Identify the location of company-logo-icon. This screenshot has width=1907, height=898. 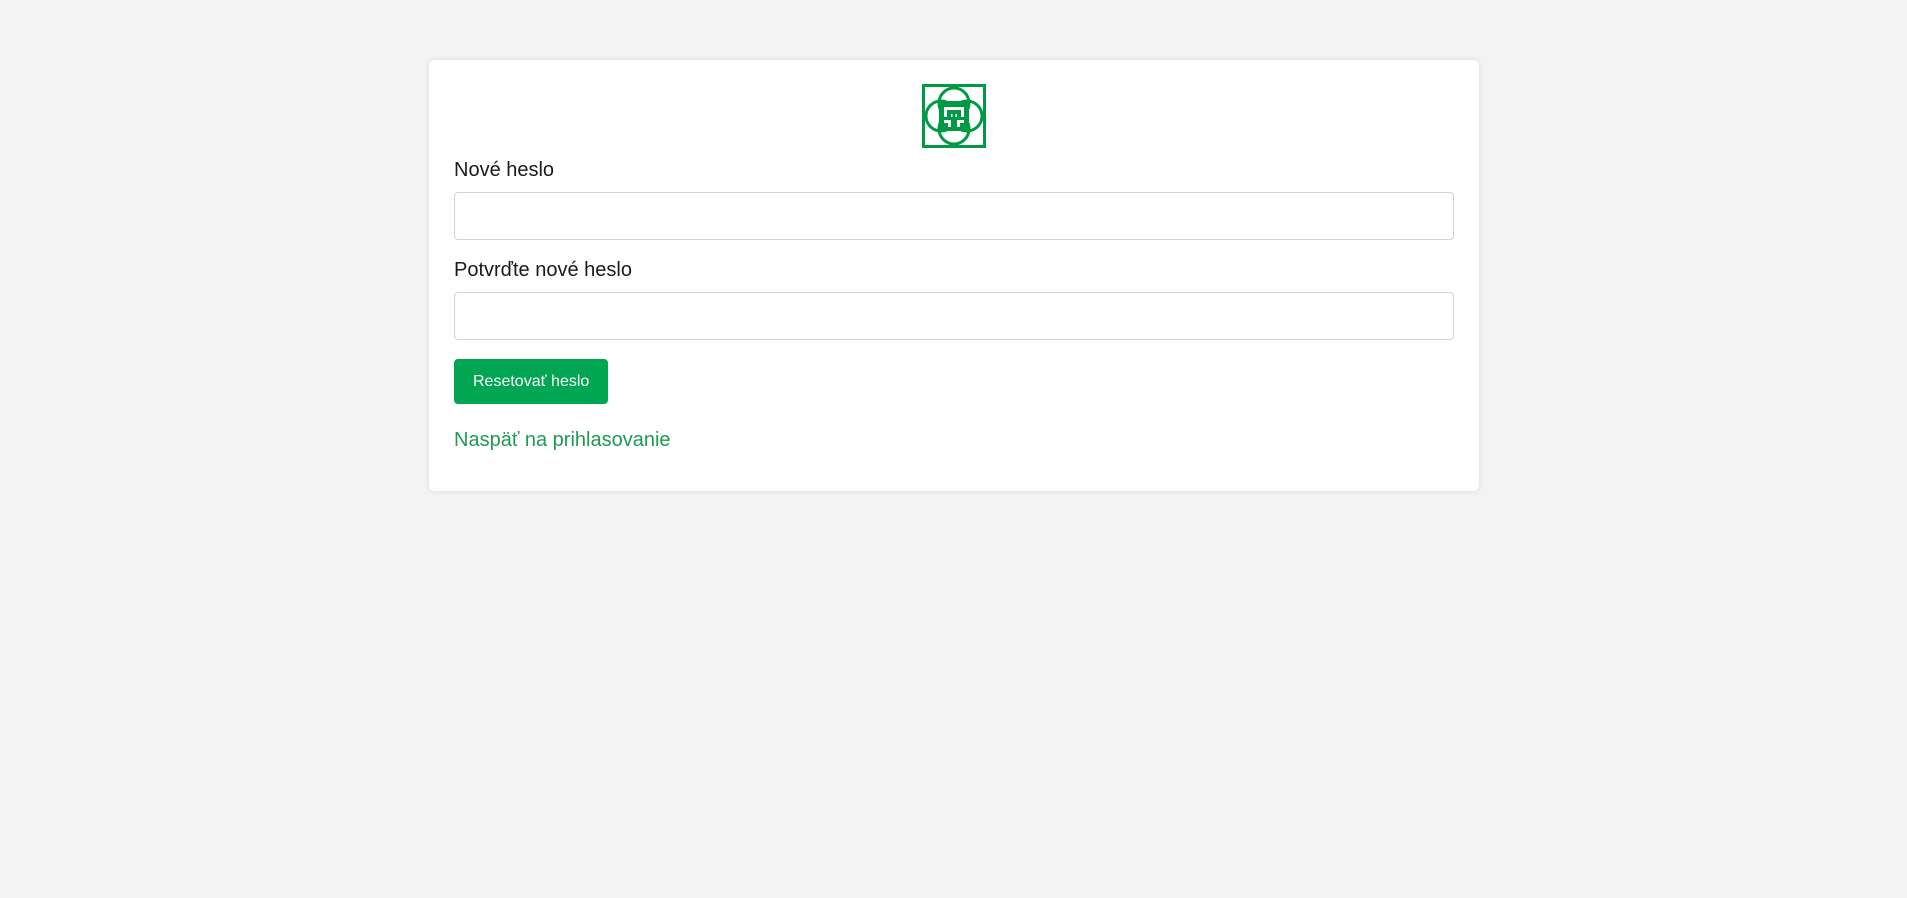
(954, 116).